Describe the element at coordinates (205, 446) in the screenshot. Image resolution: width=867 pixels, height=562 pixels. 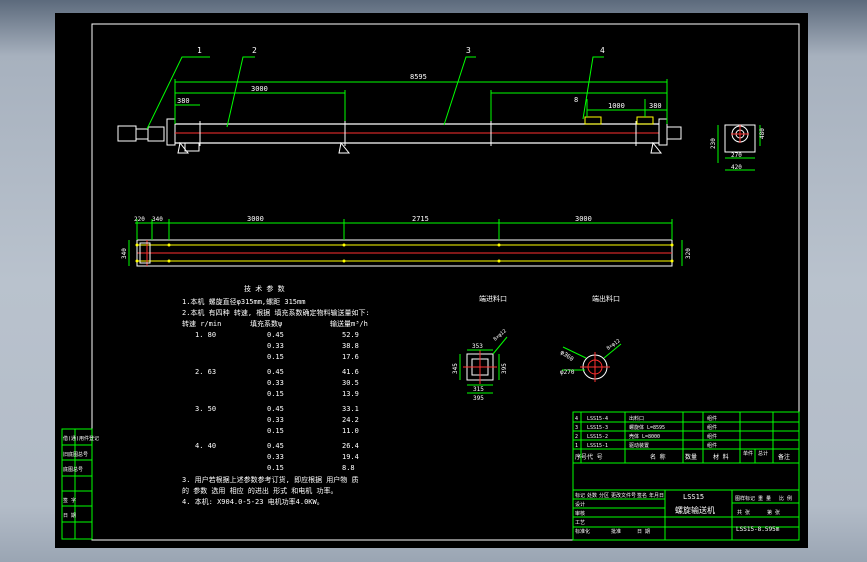
I see `speed-value: 4. 40` at that location.